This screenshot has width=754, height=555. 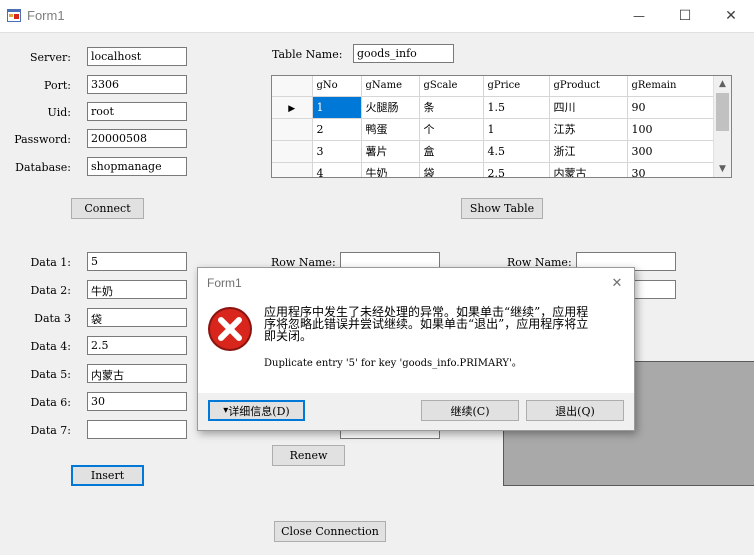 I want to click on table-cell: 四川, so click(x=588, y=107).